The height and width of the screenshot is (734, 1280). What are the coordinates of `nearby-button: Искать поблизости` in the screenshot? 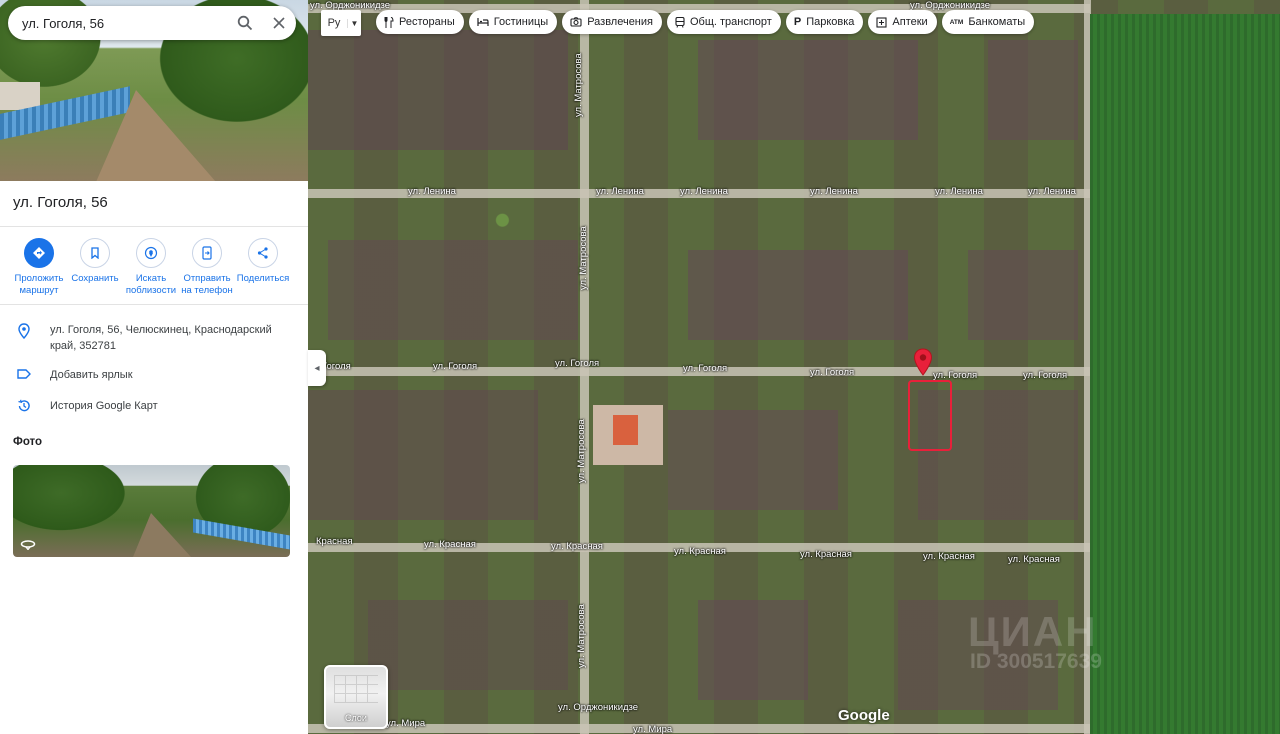 It's located at (151, 267).